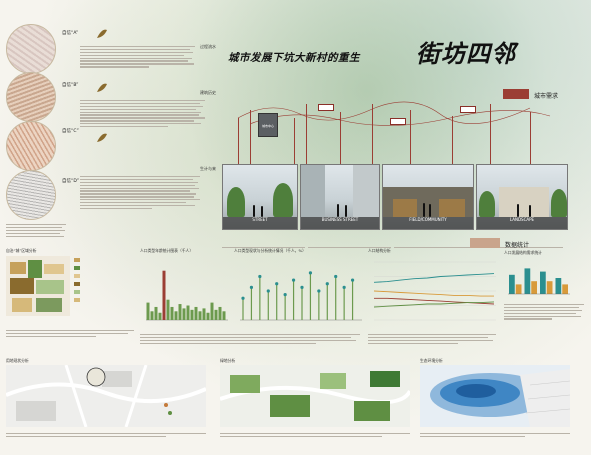  Describe the element at coordinates (31, 146) in the screenshot. I see `circle-map-c` at that location.